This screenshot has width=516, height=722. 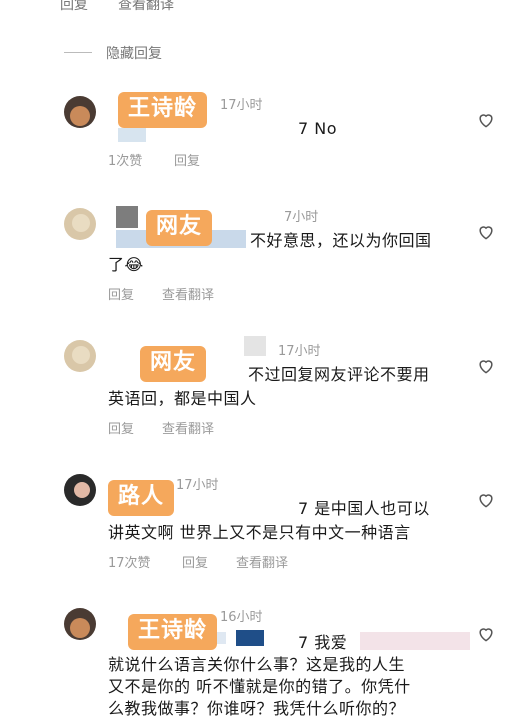 What do you see at coordinates (241, 617) in the screenshot?
I see `timestamp: 16小时` at bounding box center [241, 617].